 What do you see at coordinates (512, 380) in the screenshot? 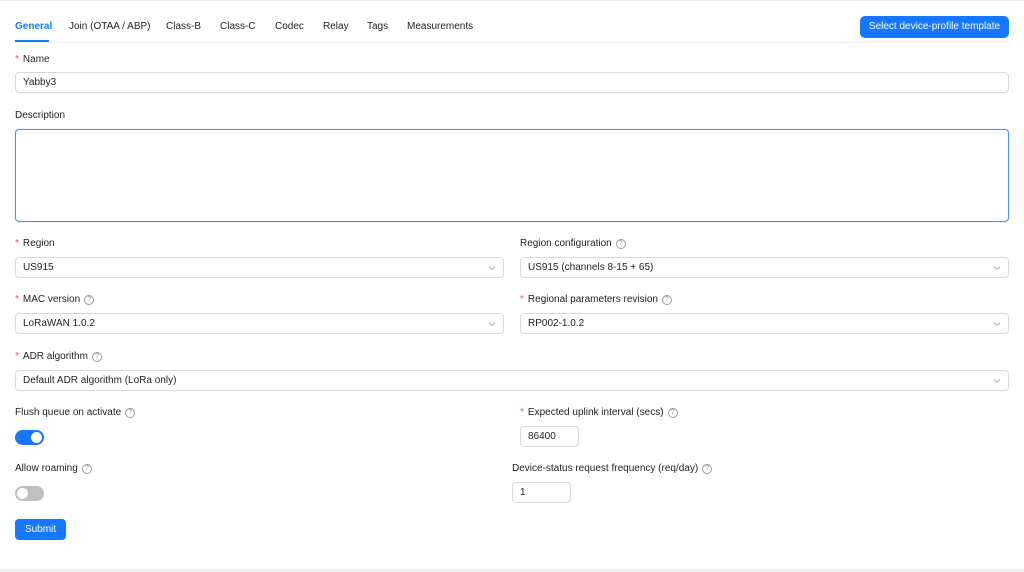
I see `adr-select: Default ADR algorithm (LoRa only)` at bounding box center [512, 380].